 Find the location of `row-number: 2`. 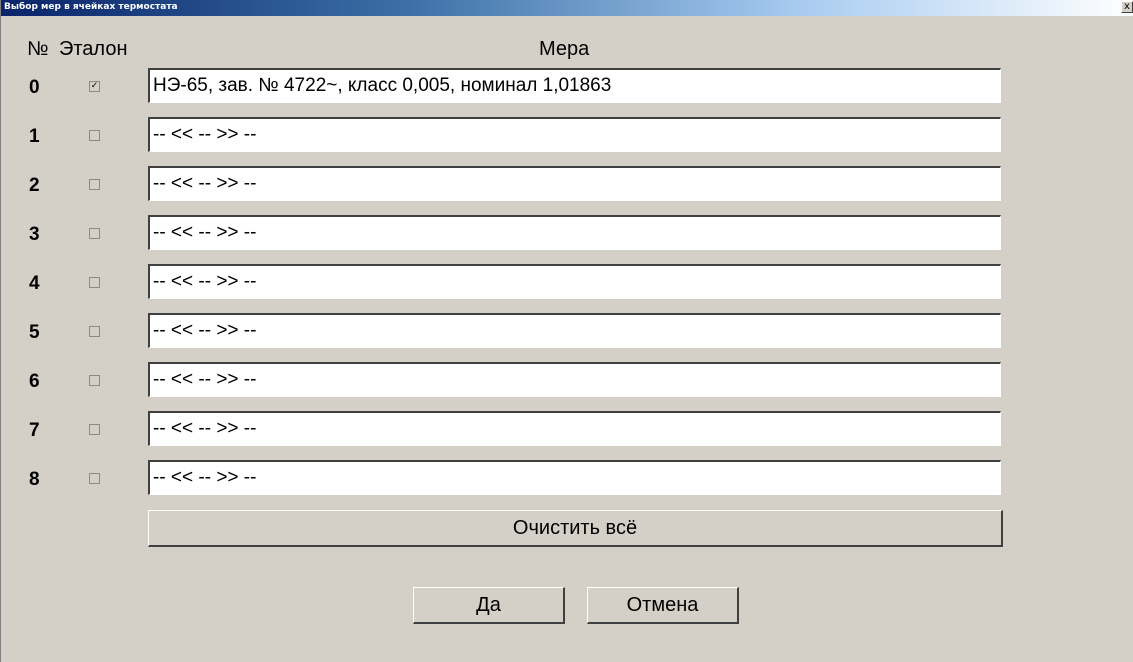

row-number: 2 is located at coordinates (34, 185).